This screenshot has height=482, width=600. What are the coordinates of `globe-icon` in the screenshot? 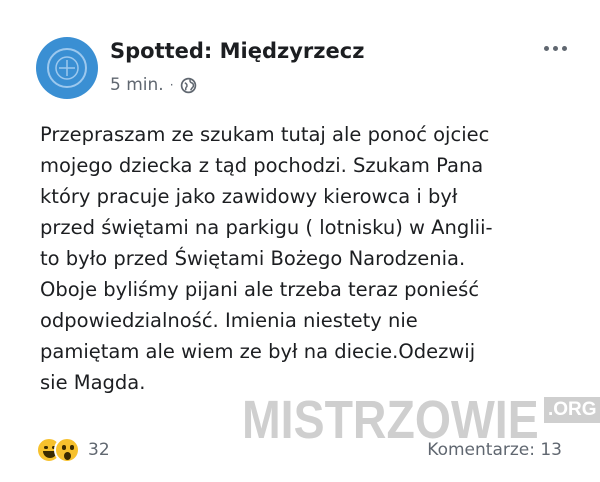 It's located at (188, 85).